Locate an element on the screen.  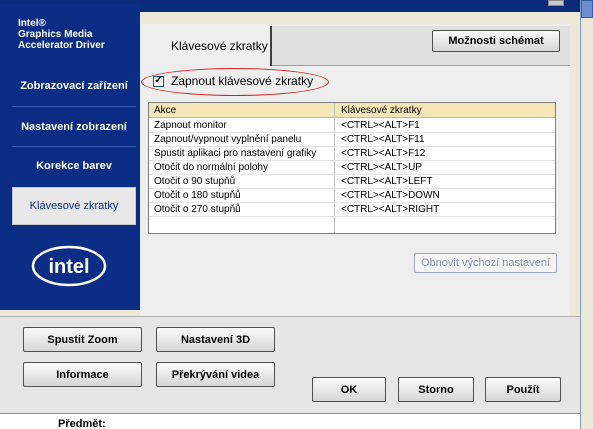
column-header-hotkeys: Klávesové zkratky is located at coordinates (379, 110).